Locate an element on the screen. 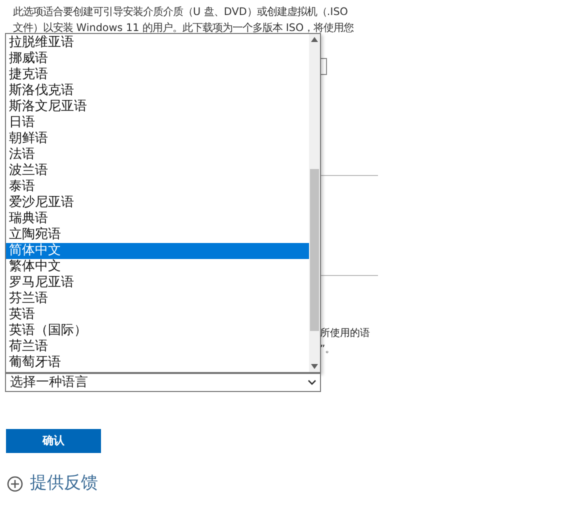 The height and width of the screenshot is (528, 588). language-option: 罗马尼亚语 is located at coordinates (157, 283).